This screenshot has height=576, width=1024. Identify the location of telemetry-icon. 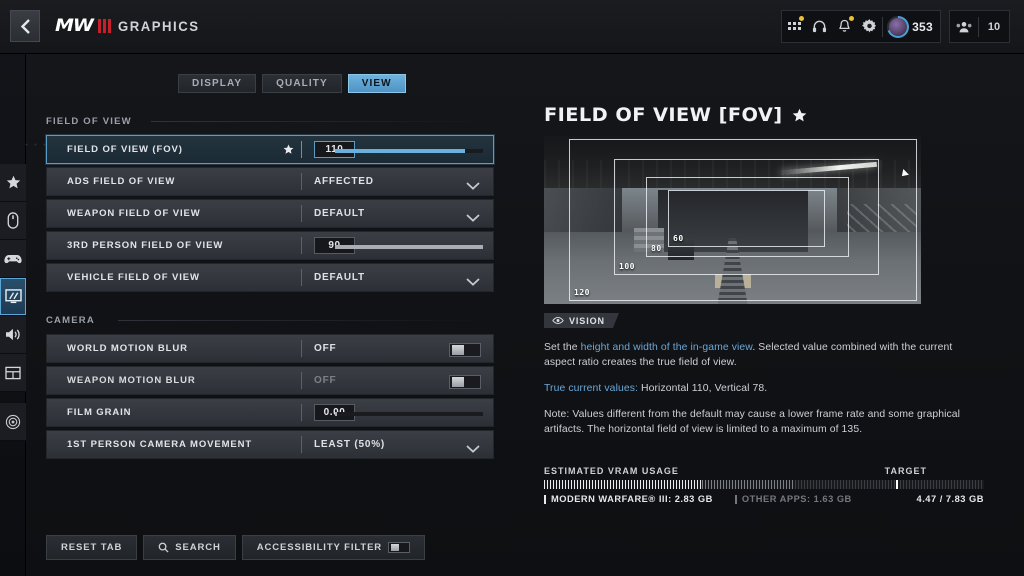
(13, 421).